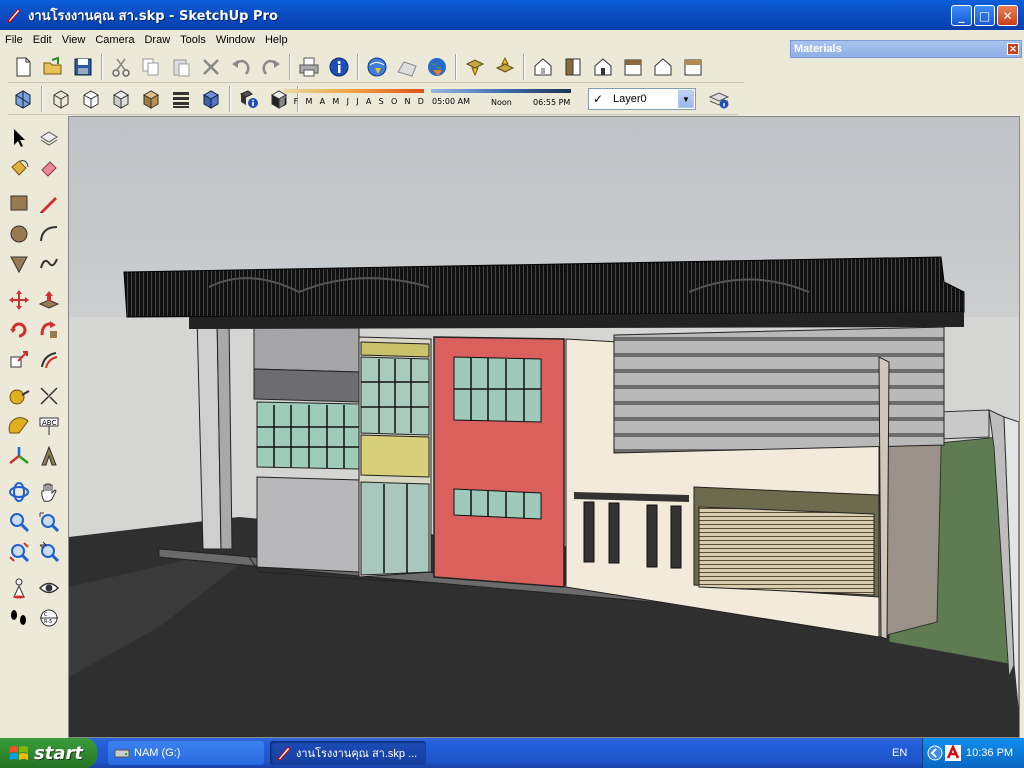 The image size is (1024, 768). What do you see at coordinates (19, 492) in the screenshot?
I see `orbit-tool` at bounding box center [19, 492].